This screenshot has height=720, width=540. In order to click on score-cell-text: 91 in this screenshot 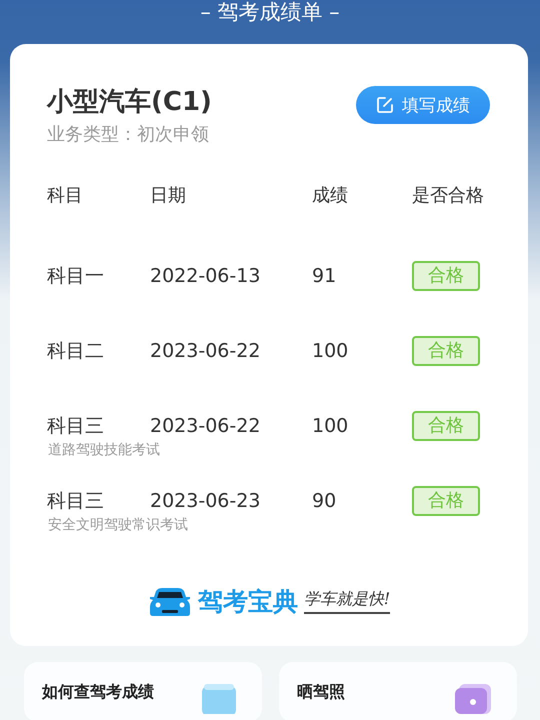, I will do `click(325, 276)`.